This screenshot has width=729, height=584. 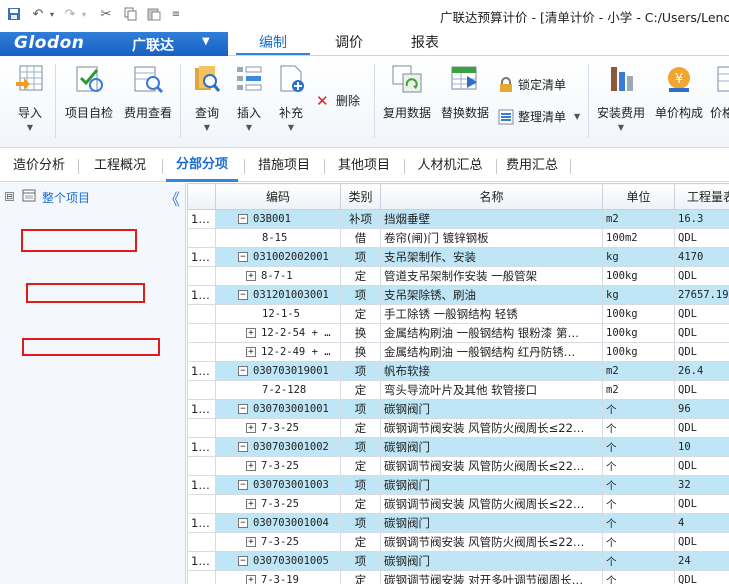 I want to click on code-cell: −030703001005, so click(x=278, y=561).